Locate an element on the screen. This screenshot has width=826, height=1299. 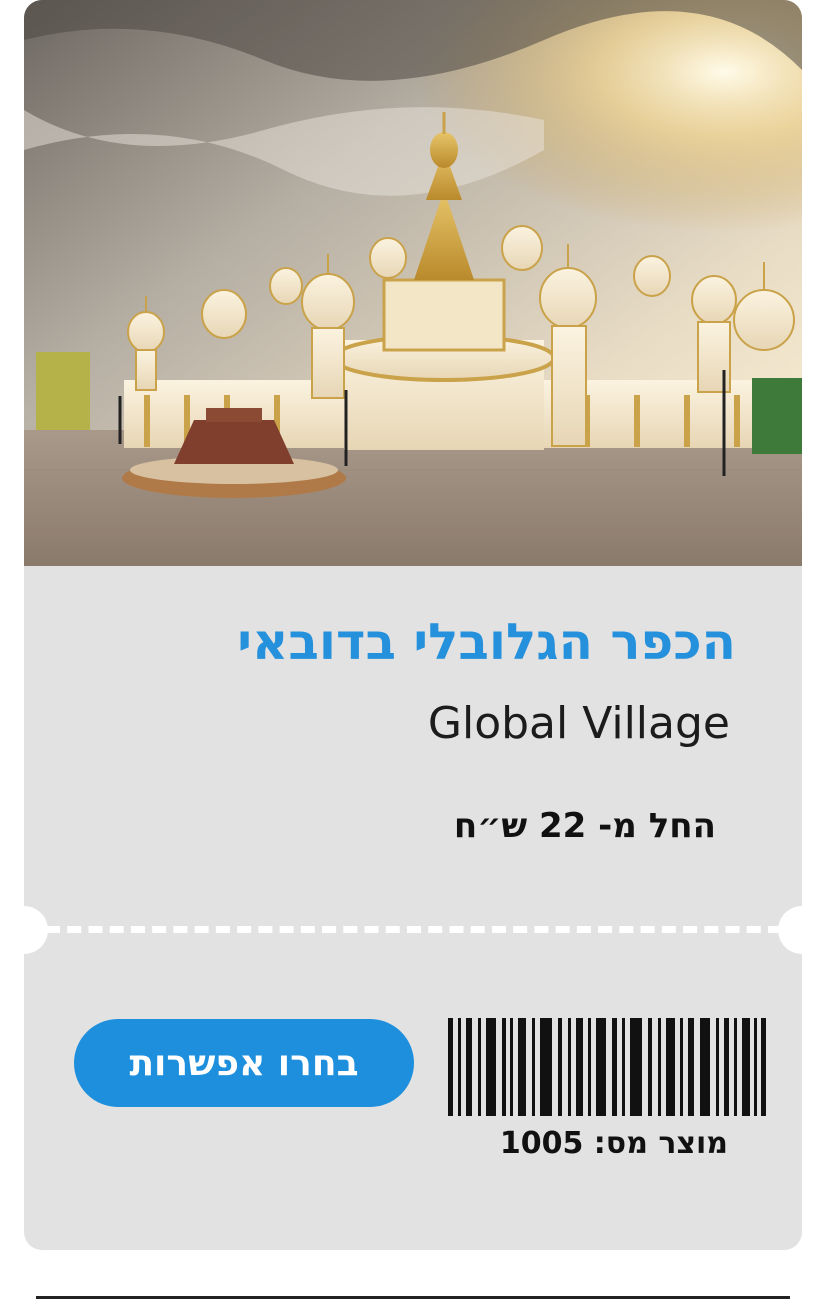
attraction-title: הכפר הגלובלי בדובאי is located at coordinates (486, 642).